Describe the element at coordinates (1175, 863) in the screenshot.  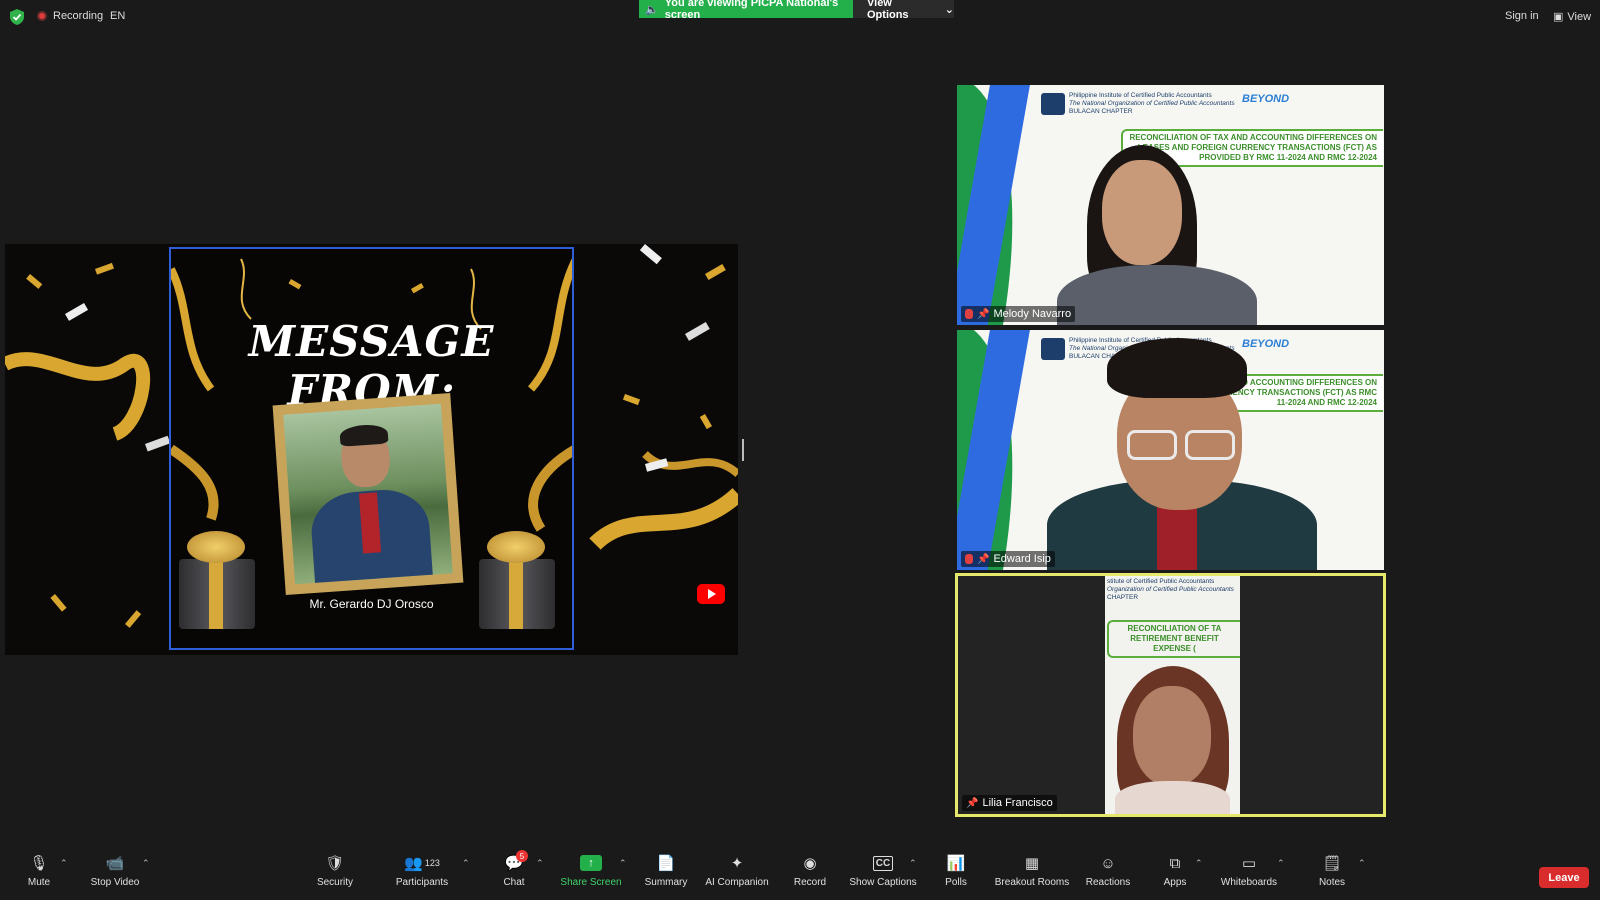
I see `apps-icon: ⧉` at that location.